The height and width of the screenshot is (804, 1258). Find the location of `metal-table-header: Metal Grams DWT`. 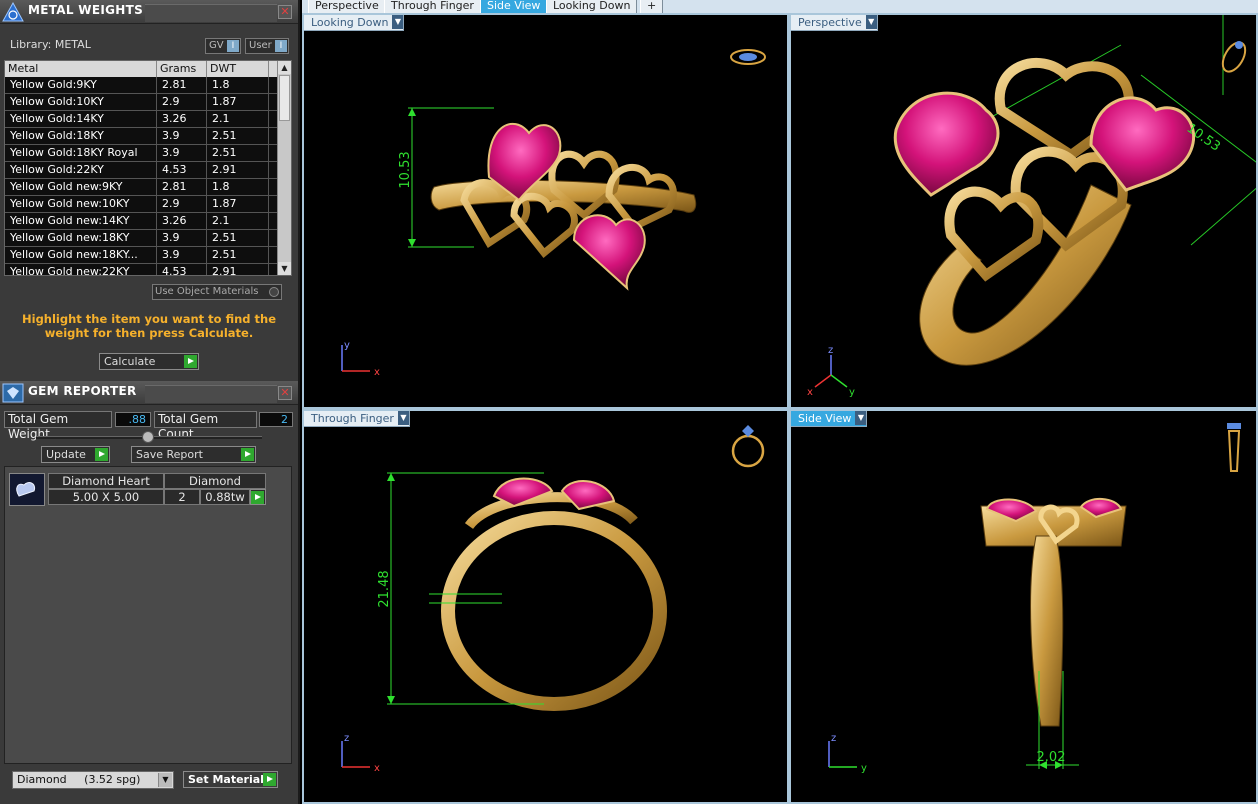

metal-table-header: Metal Grams DWT is located at coordinates (148, 69).